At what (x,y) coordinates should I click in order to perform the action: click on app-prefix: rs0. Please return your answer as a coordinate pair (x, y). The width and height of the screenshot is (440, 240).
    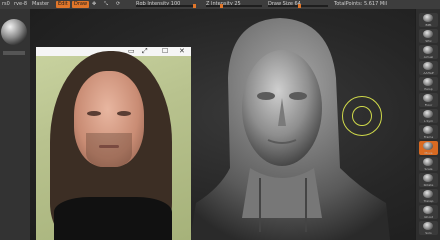
    Looking at the image, I should click on (6, 4).